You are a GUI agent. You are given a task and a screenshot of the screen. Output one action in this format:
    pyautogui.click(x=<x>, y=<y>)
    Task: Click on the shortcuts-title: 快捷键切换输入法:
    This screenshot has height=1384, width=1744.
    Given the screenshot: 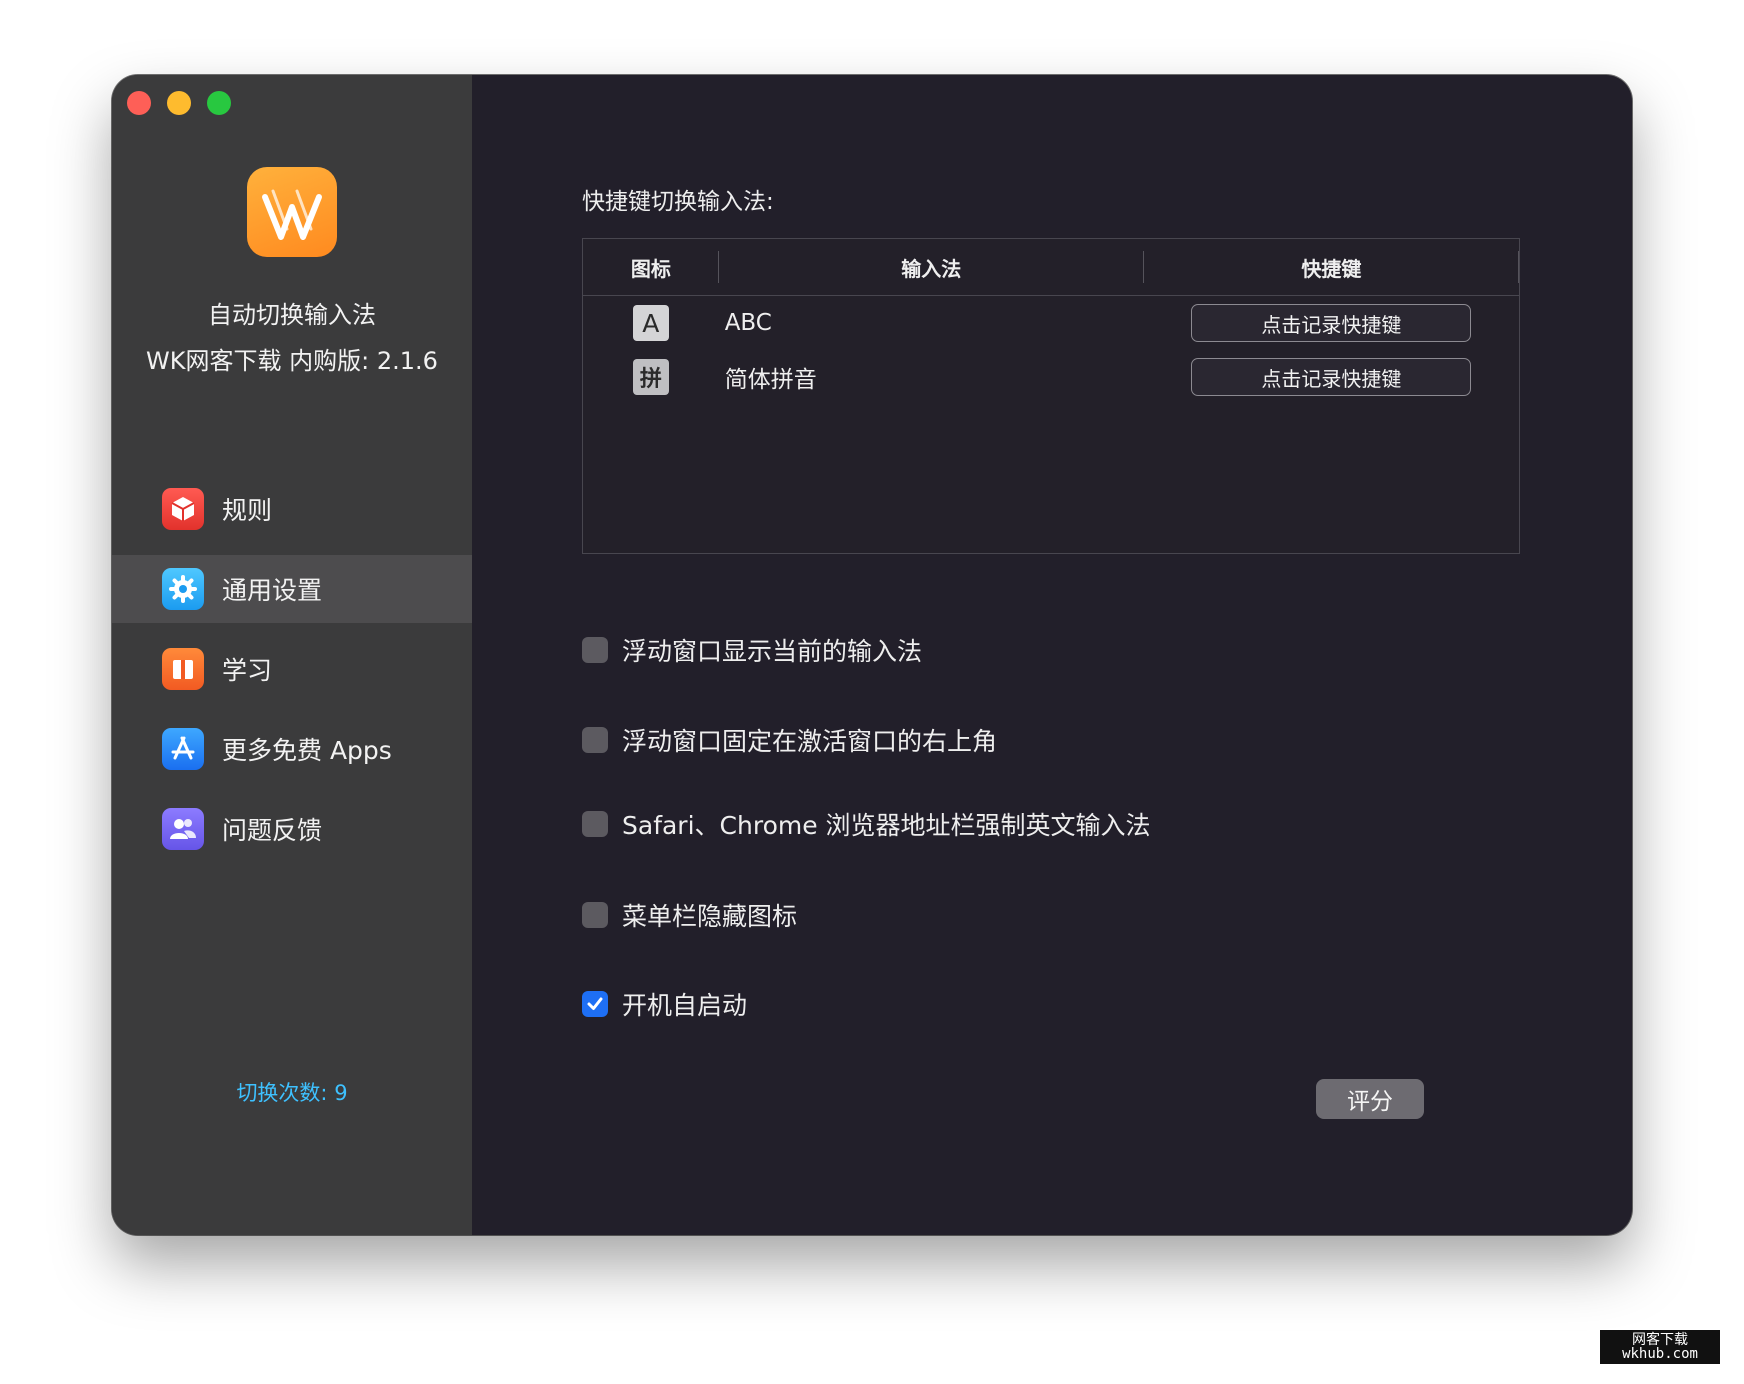 What is the action you would take?
    pyautogui.click(x=678, y=202)
    